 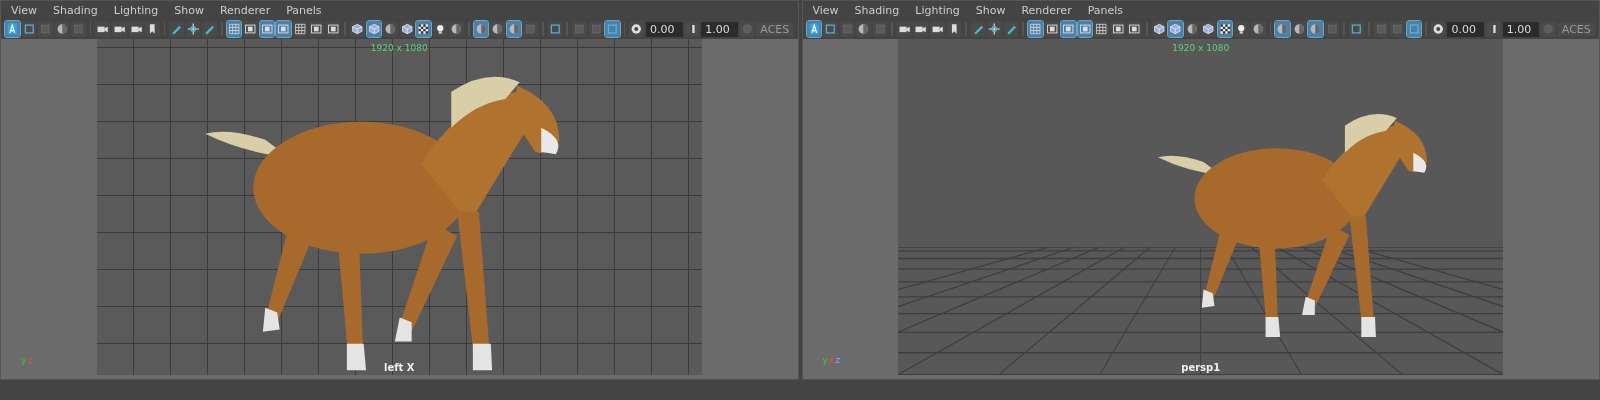 What do you see at coordinates (1201, 367) in the screenshot?
I see `camera-name: persp1` at bounding box center [1201, 367].